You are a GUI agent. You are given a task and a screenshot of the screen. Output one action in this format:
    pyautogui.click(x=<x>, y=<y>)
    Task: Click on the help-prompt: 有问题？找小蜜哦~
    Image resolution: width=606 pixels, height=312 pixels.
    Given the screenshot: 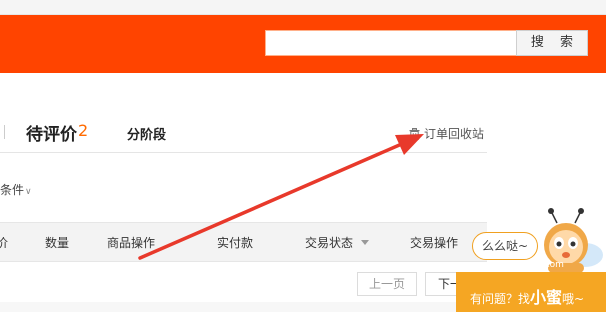 What is the action you would take?
    pyautogui.click(x=527, y=296)
    